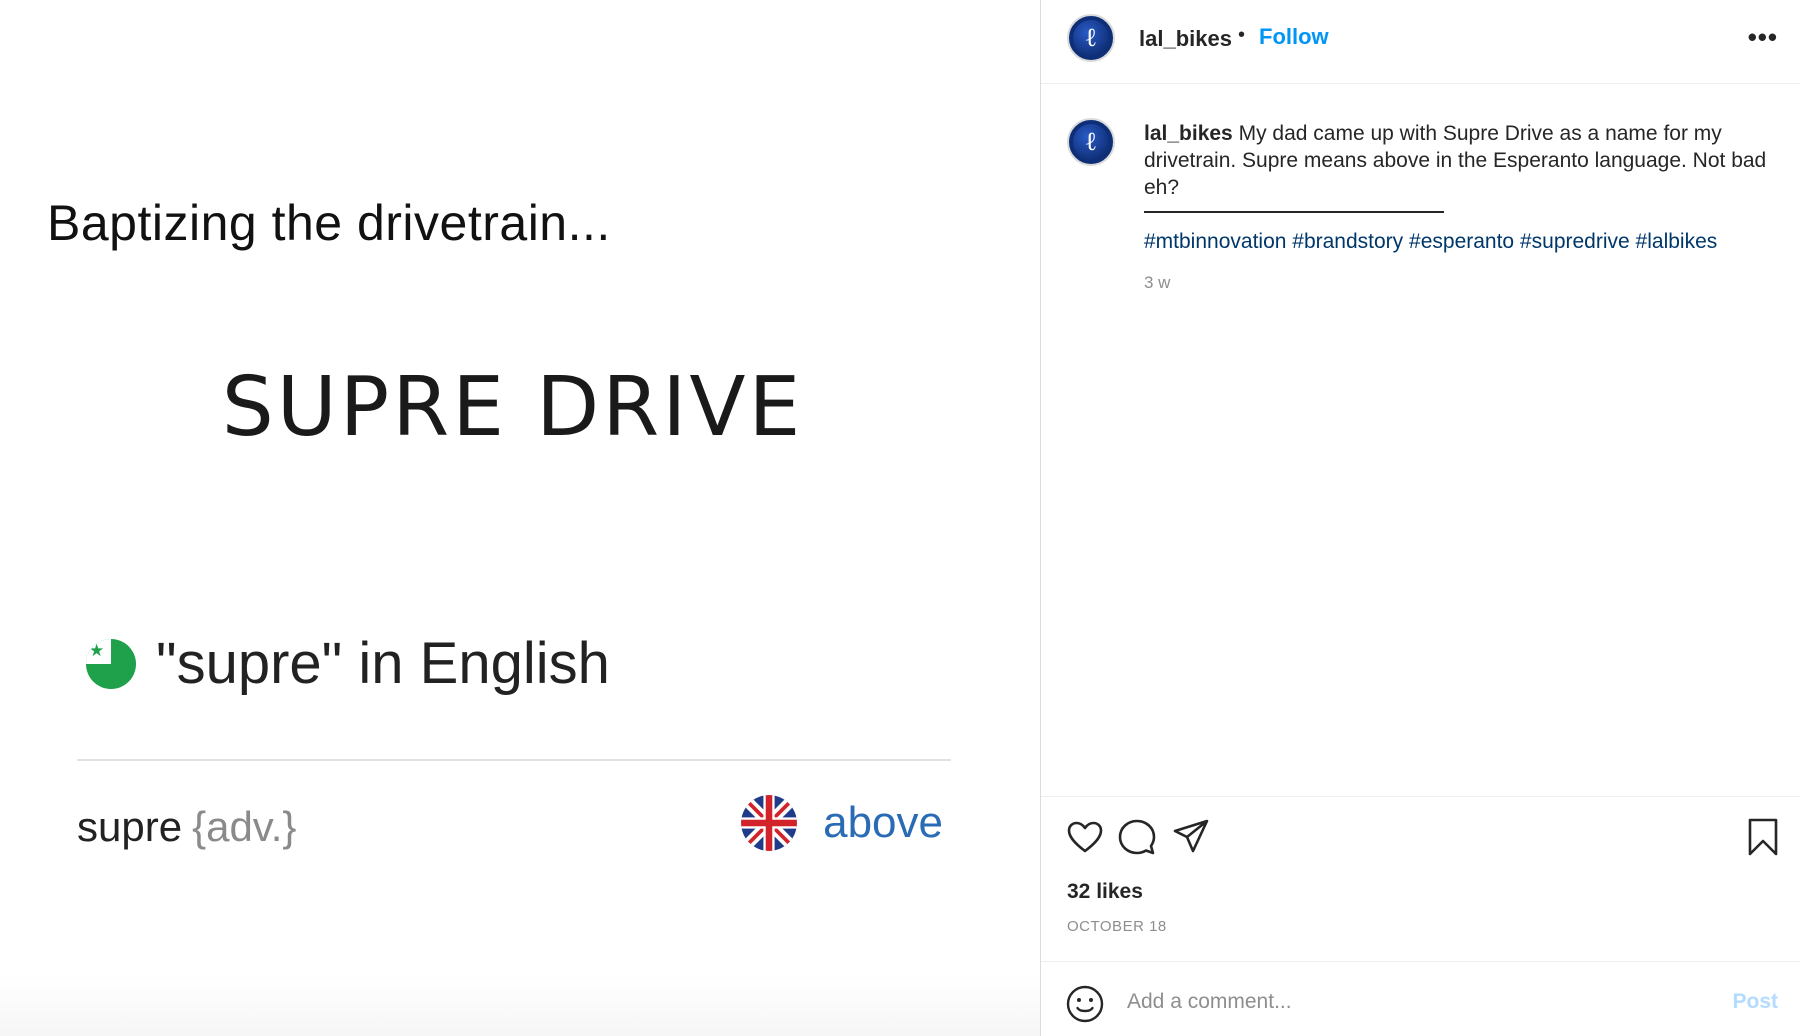 The width and height of the screenshot is (1800, 1036). What do you see at coordinates (1763, 37) in the screenshot?
I see `more-options-icon: •••` at bounding box center [1763, 37].